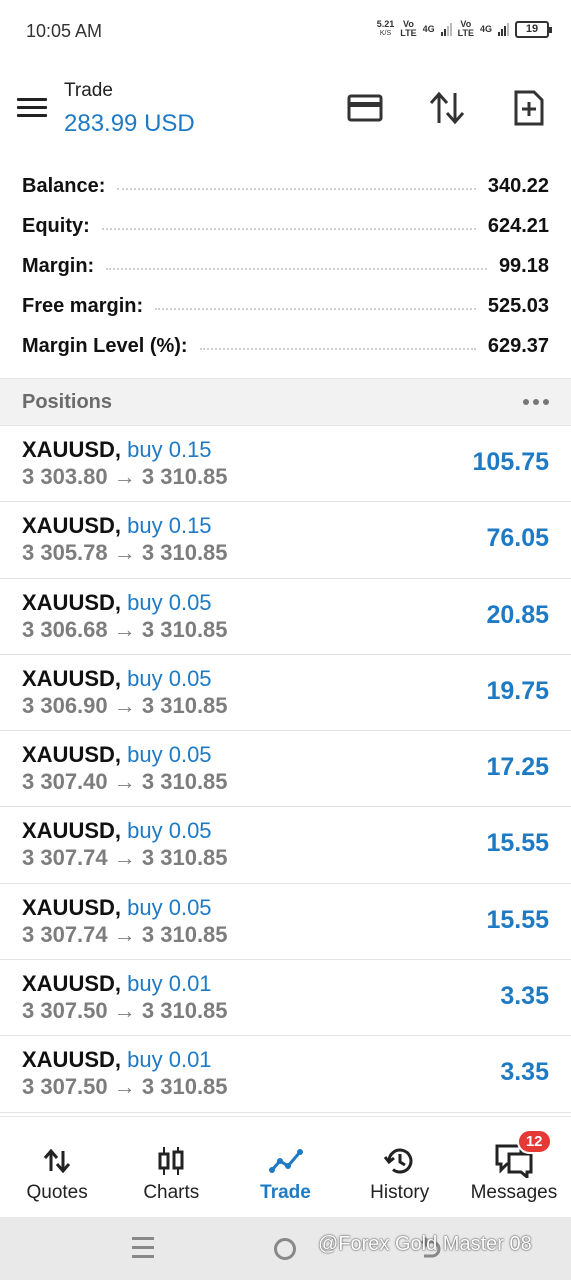 The height and width of the screenshot is (1280, 571). Describe the element at coordinates (534, 1141) in the screenshot. I see `unread-badge: 12` at that location.